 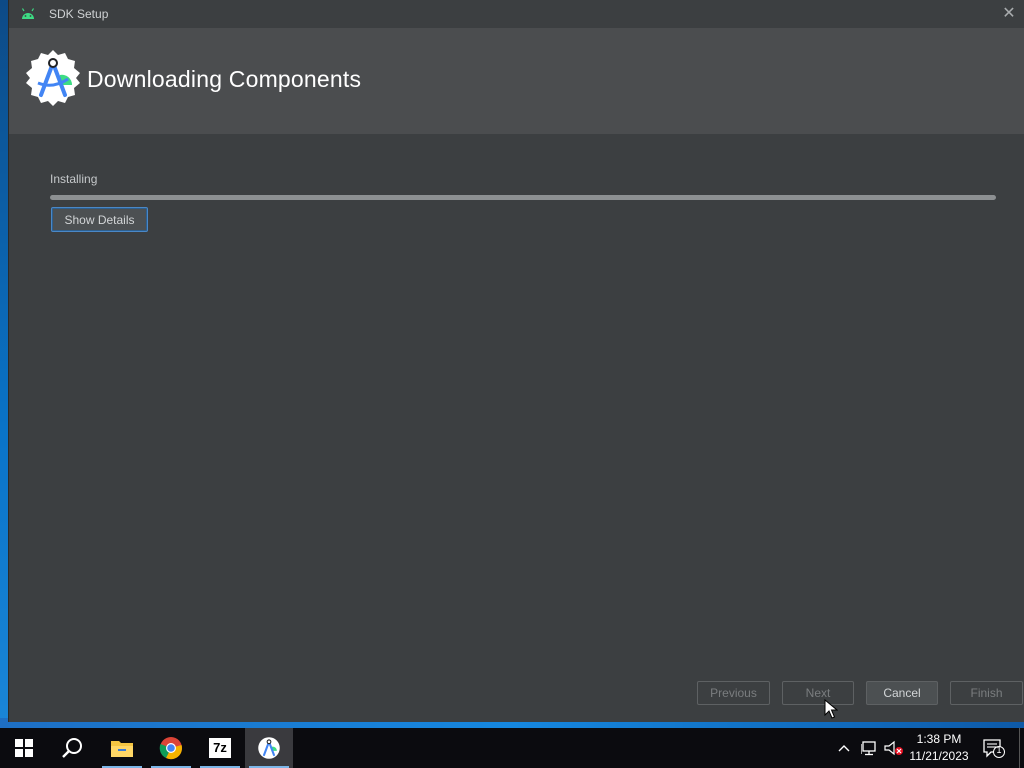 What do you see at coordinates (99, 219) in the screenshot?
I see `show-details-button: Show Details` at bounding box center [99, 219].